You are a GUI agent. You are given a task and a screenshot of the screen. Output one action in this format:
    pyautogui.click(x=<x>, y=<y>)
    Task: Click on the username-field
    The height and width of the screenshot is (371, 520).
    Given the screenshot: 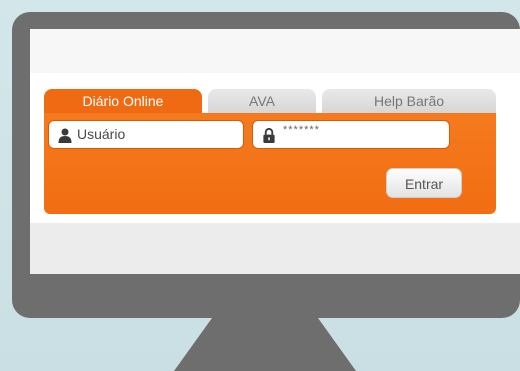 What is the action you would take?
    pyautogui.click(x=146, y=134)
    